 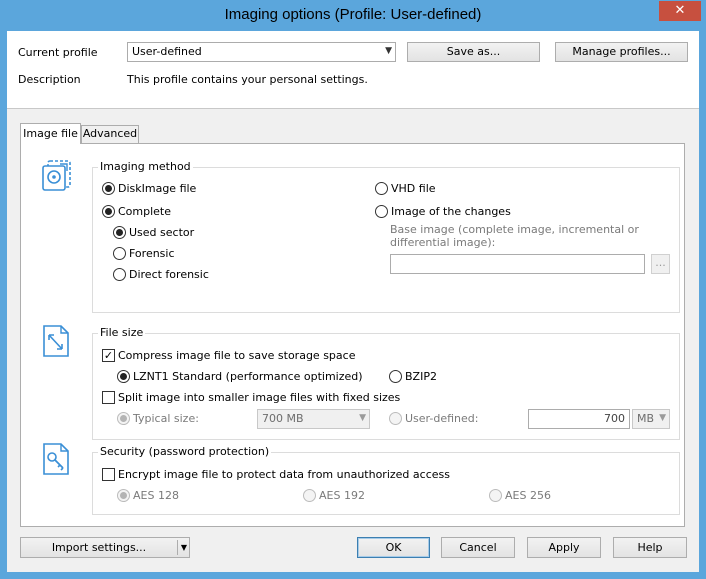 I want to click on forensic-label: Forensic, so click(x=152, y=253).